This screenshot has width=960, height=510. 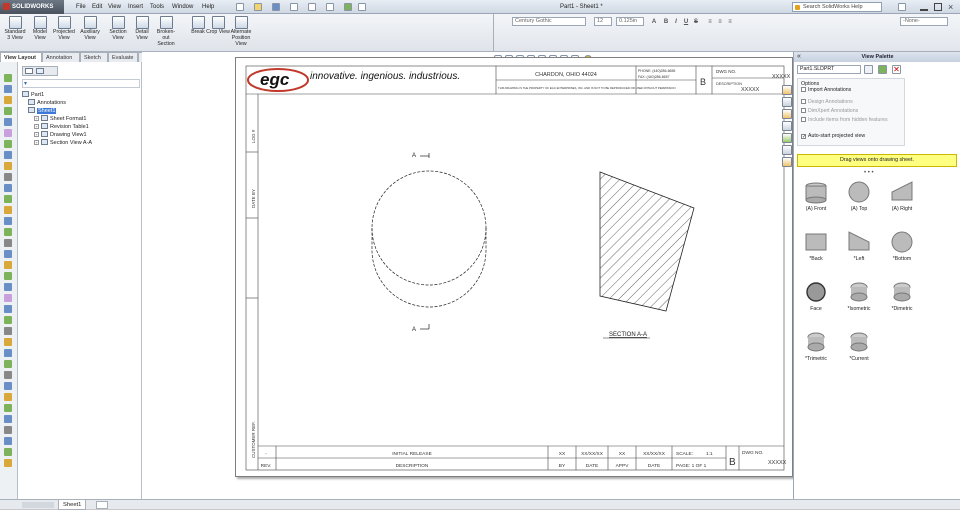 I want to click on add-sheet-icon, so click(x=102, y=505).